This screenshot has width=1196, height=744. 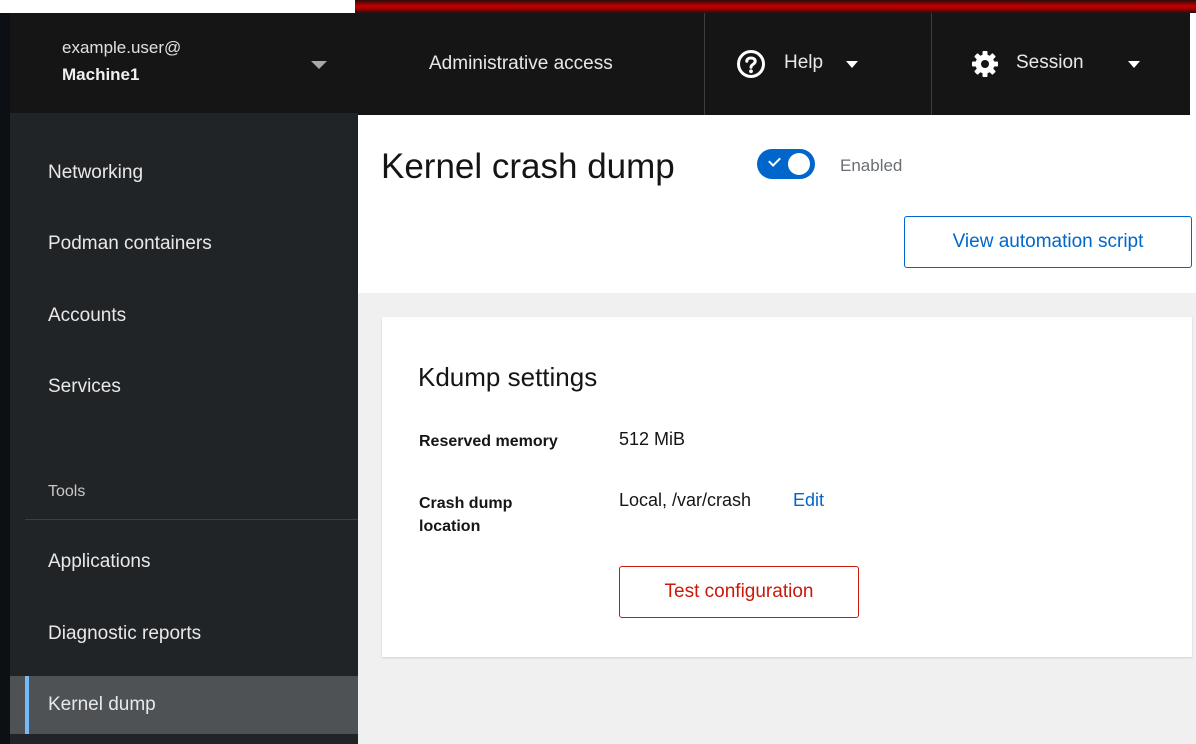 I want to click on browser-top-strip, so click(x=598, y=6).